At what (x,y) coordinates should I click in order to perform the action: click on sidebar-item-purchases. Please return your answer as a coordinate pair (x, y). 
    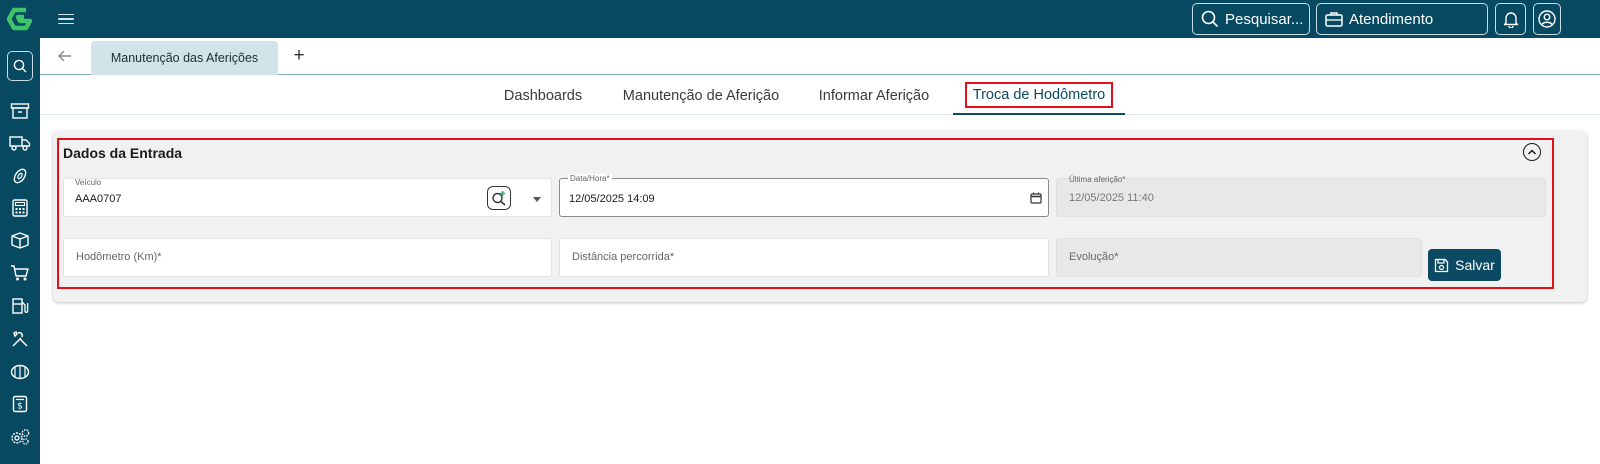
    Looking at the image, I should click on (20, 273).